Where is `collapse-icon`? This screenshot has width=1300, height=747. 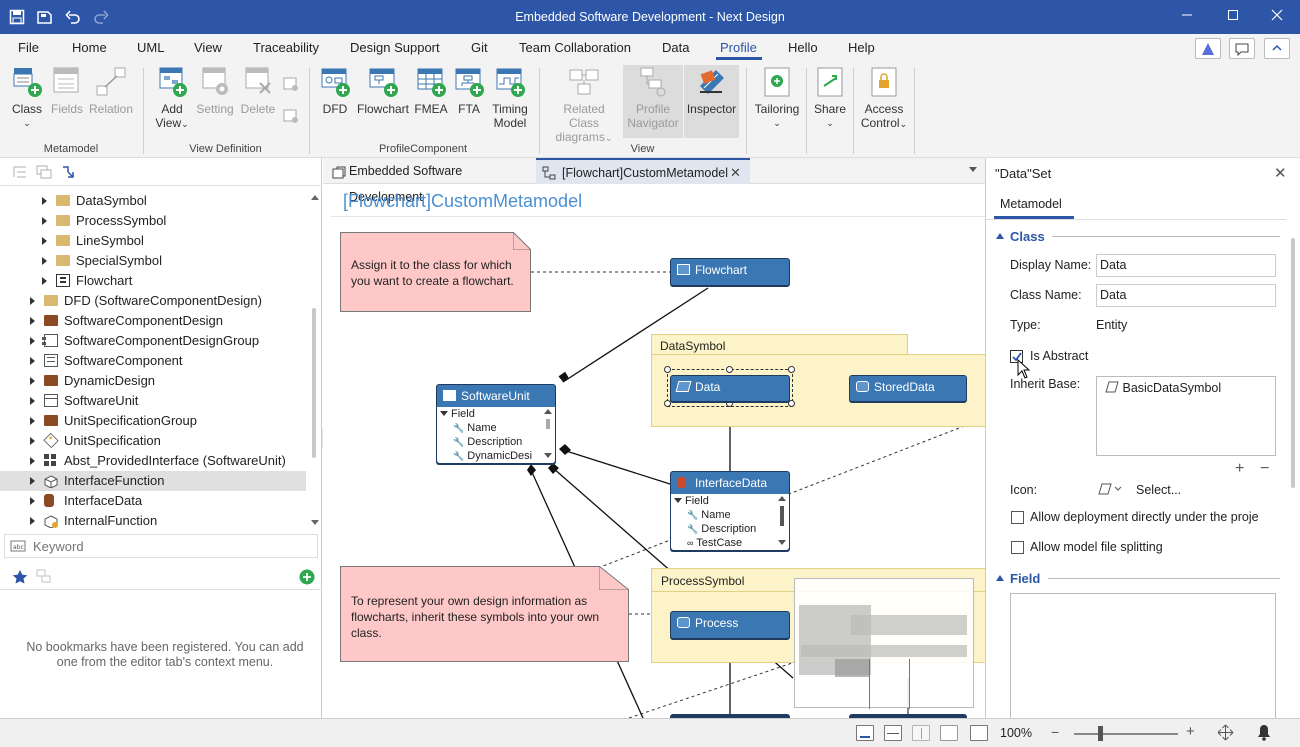
collapse-icon is located at coordinates (444, 413).